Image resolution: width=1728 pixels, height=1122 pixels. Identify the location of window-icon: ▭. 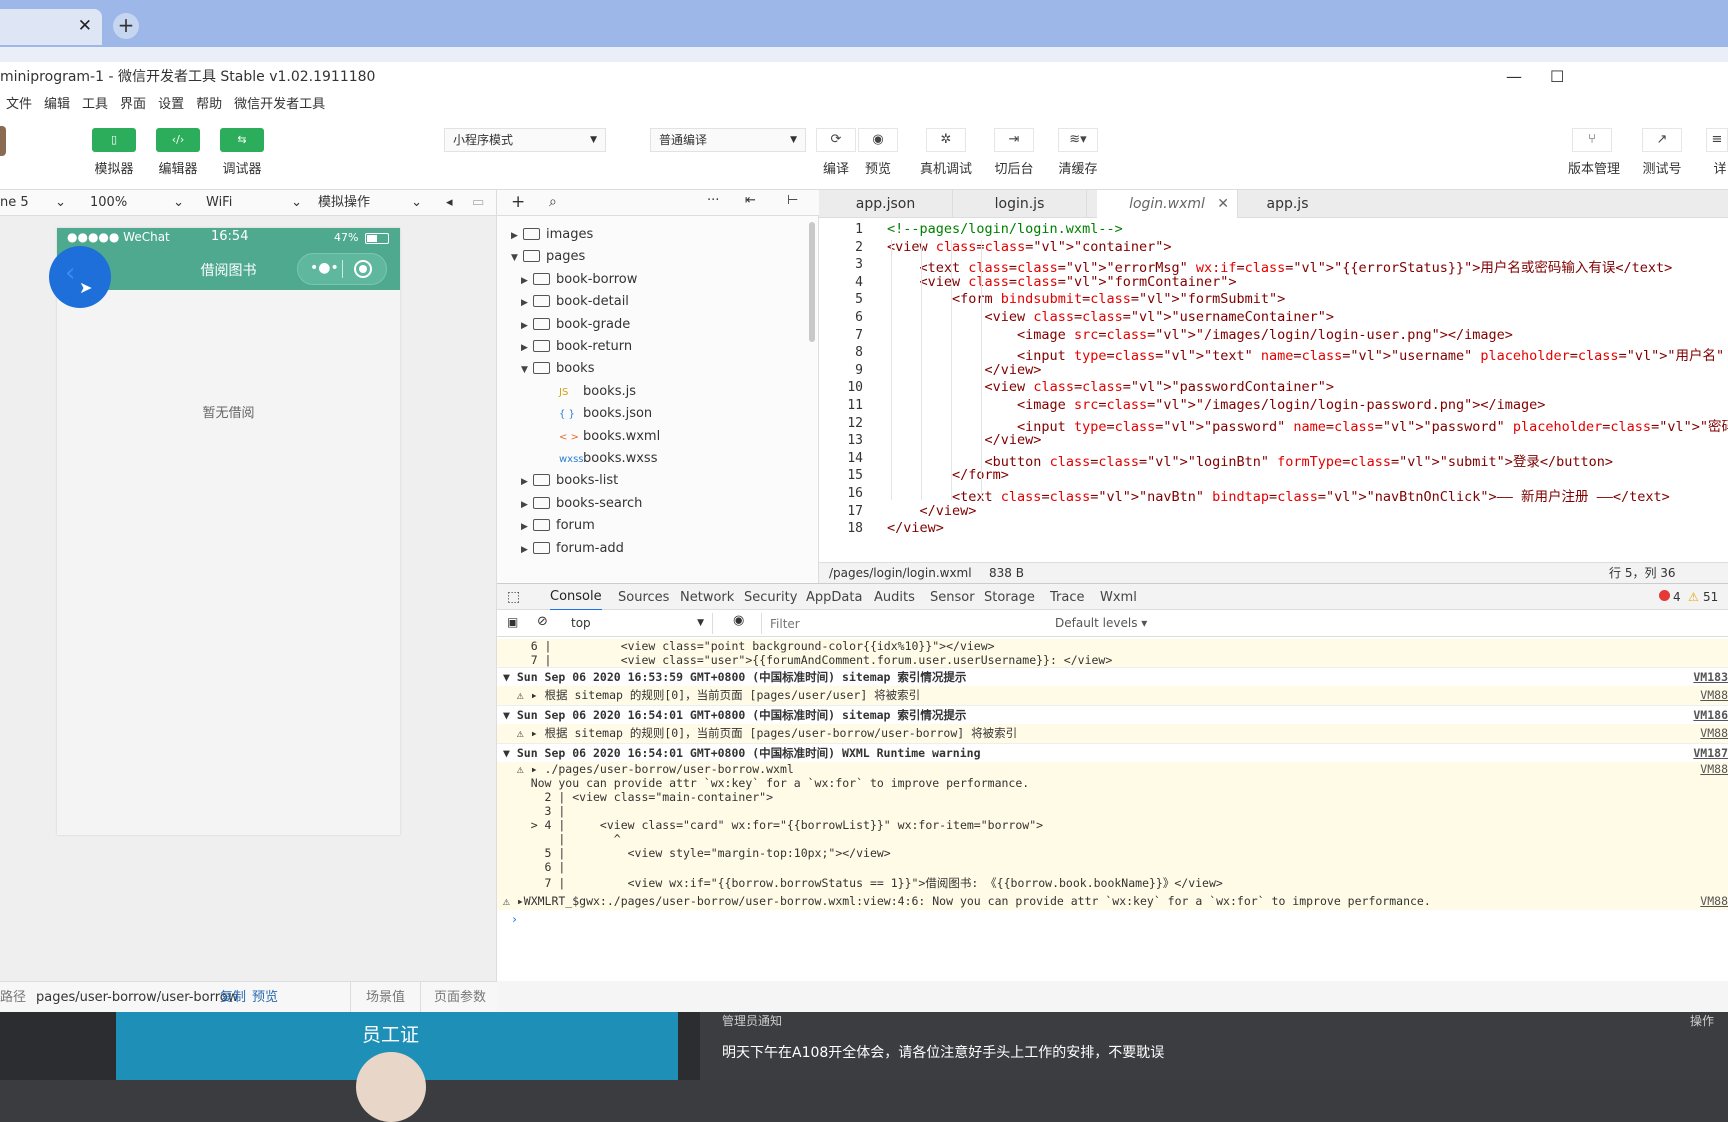
(478, 203).